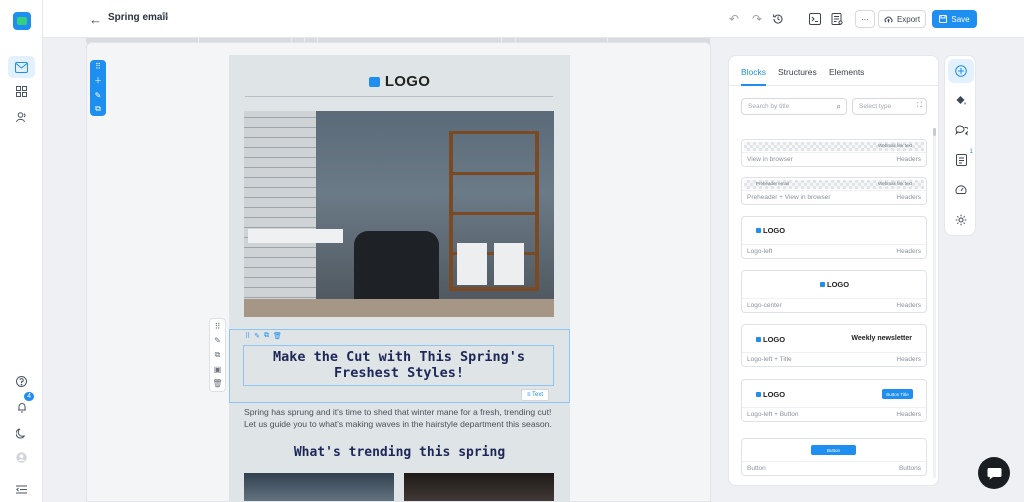  I want to click on avatar, so click(21, 457).